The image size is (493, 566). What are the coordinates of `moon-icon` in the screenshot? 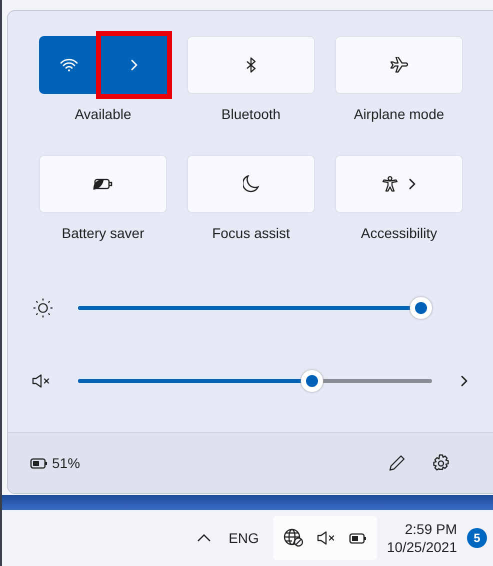 It's located at (251, 184).